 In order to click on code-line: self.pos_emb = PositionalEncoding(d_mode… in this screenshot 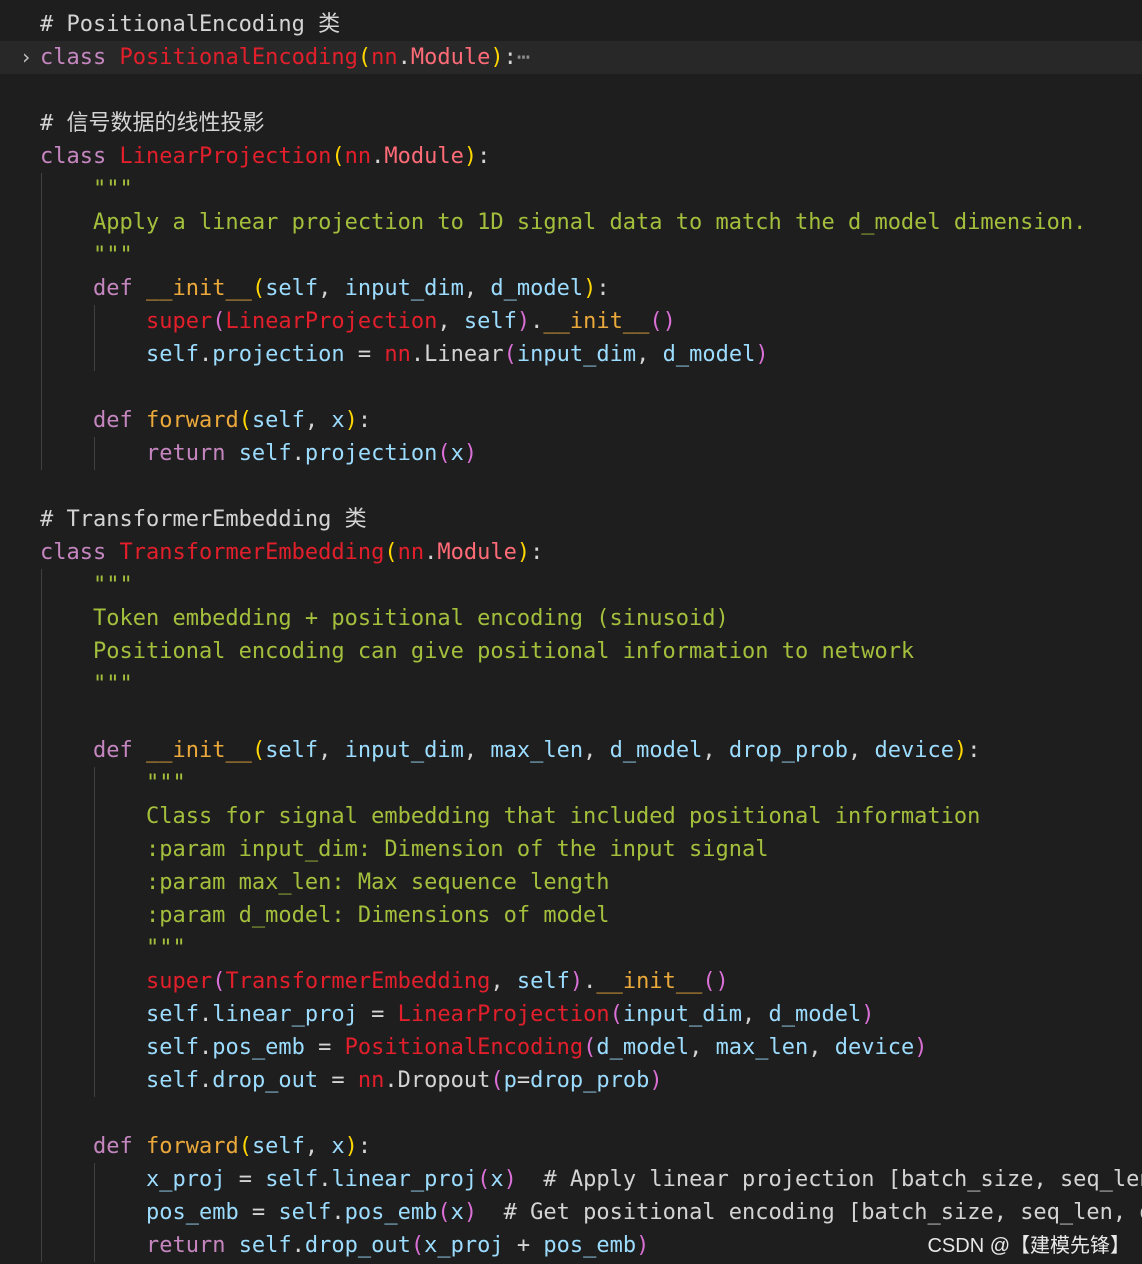, I will do `click(571, 1047)`.